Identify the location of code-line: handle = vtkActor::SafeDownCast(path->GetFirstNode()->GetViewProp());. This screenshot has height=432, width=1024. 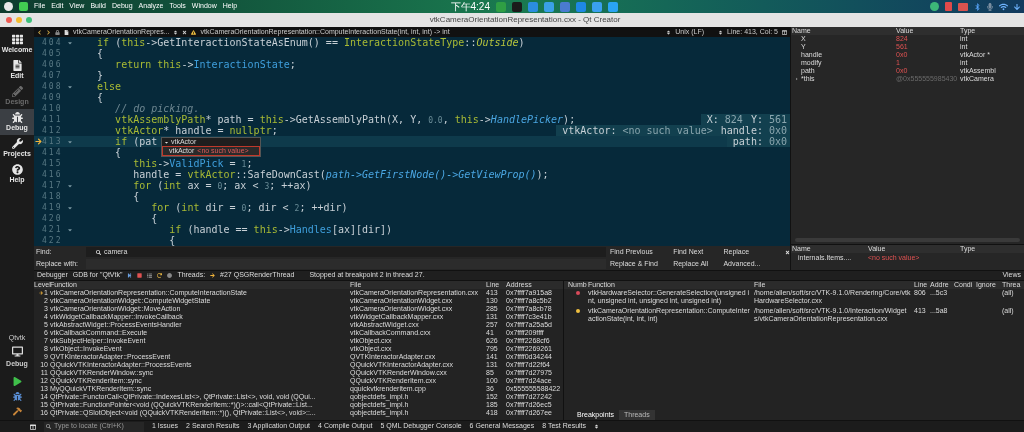
(340, 174).